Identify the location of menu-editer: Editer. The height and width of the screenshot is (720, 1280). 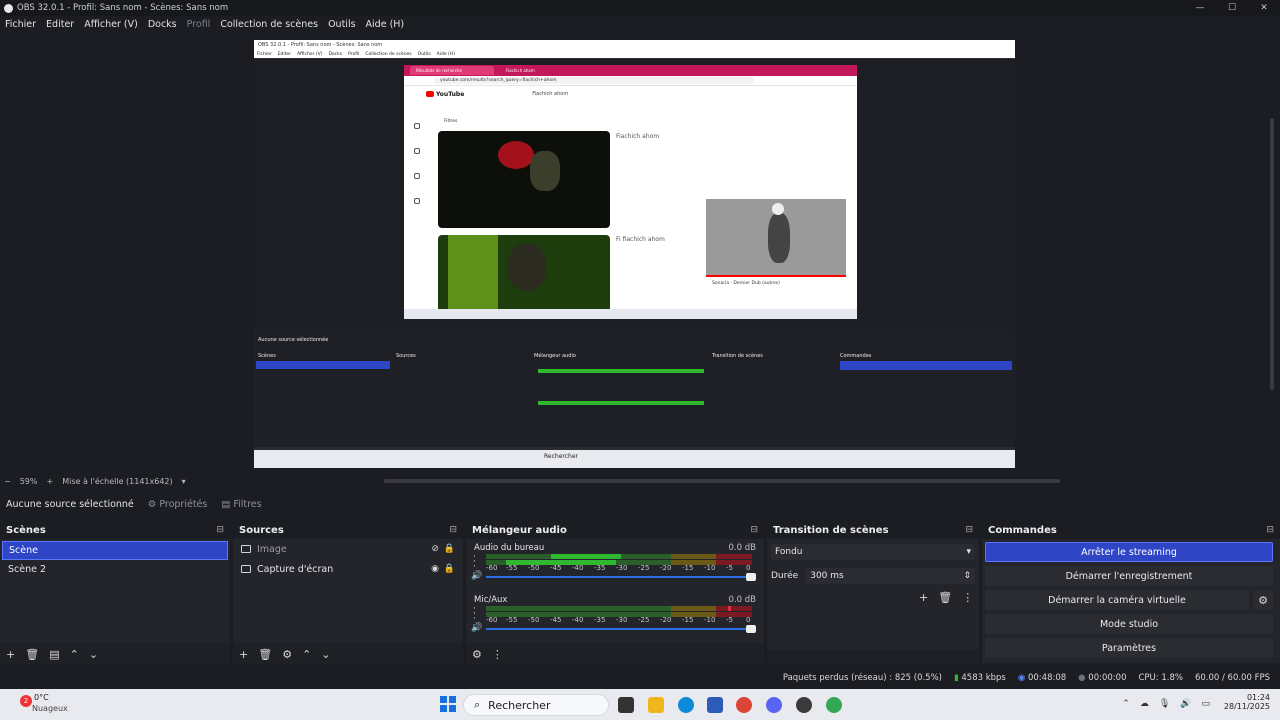
(60, 24).